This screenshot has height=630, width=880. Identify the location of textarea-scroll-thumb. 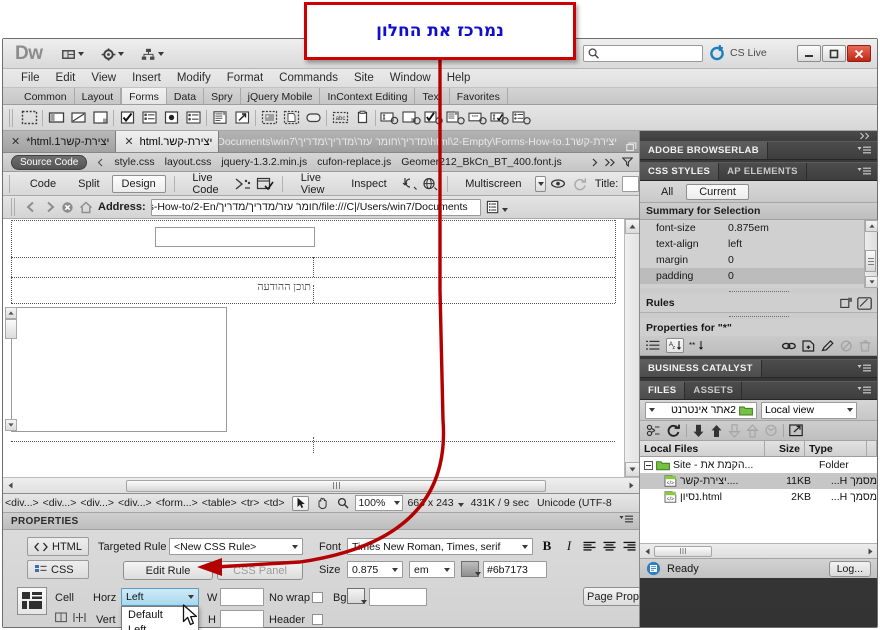
(11, 329).